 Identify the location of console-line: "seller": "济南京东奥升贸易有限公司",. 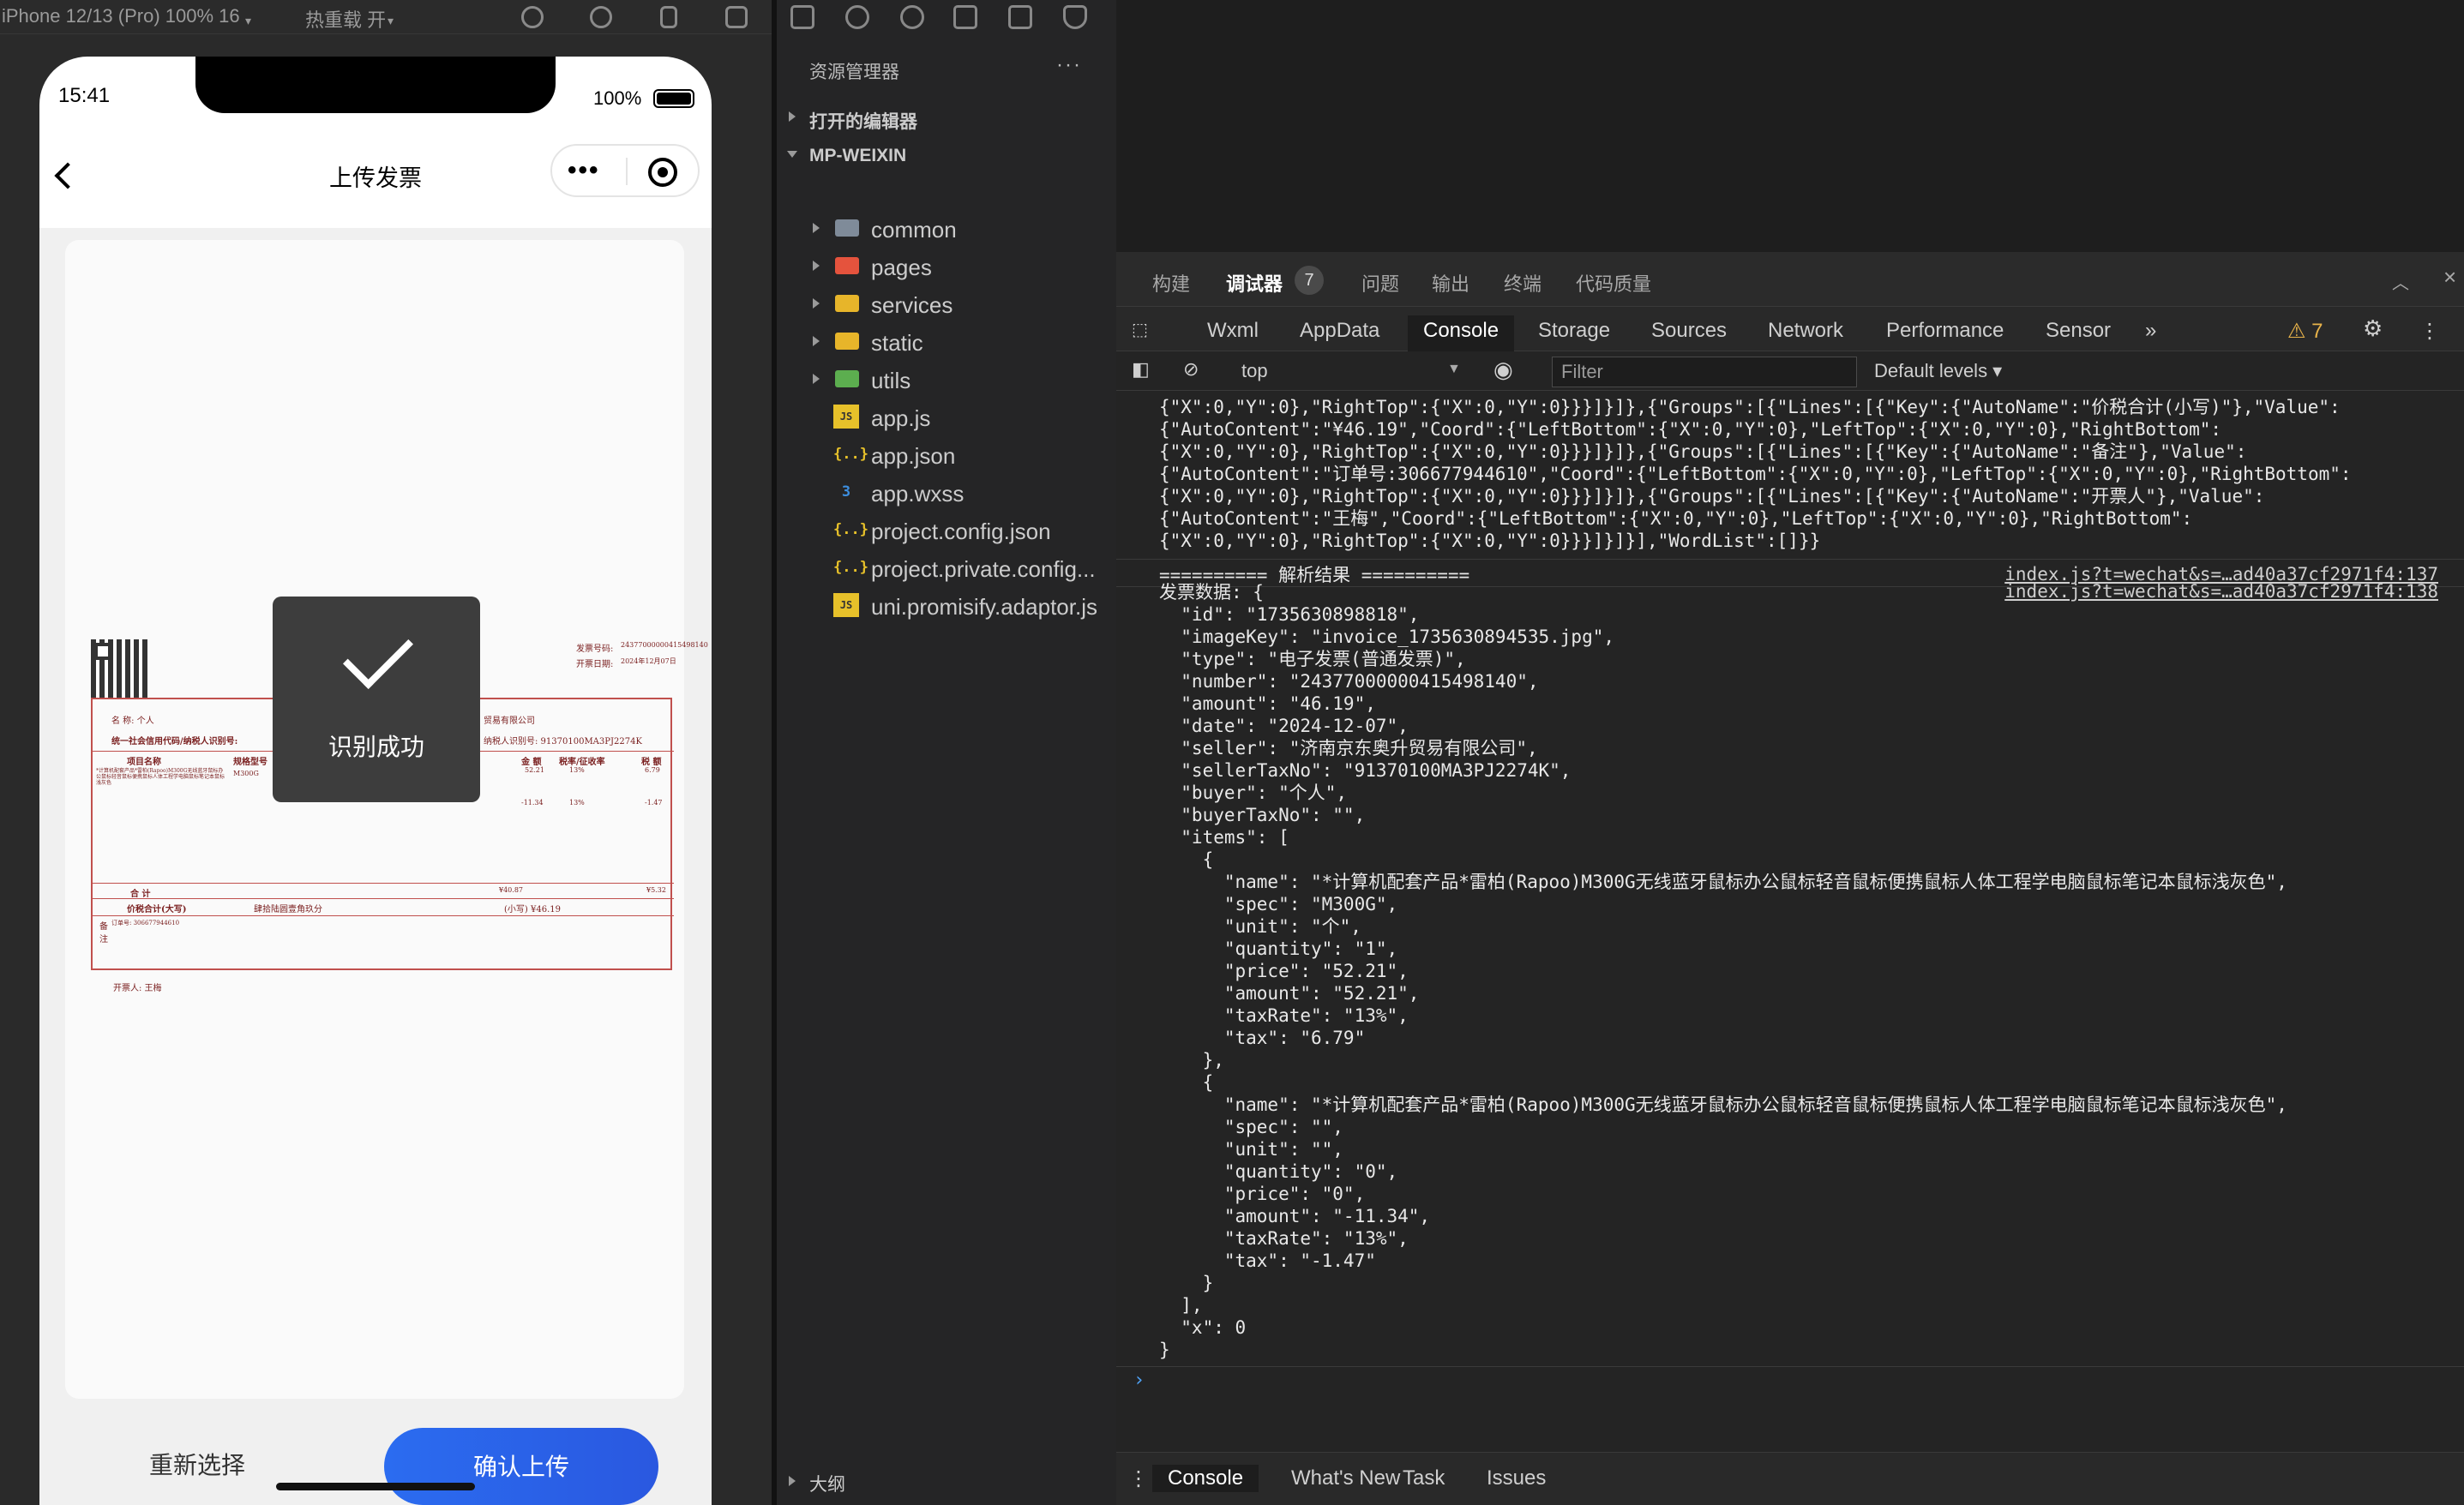
(1348, 748).